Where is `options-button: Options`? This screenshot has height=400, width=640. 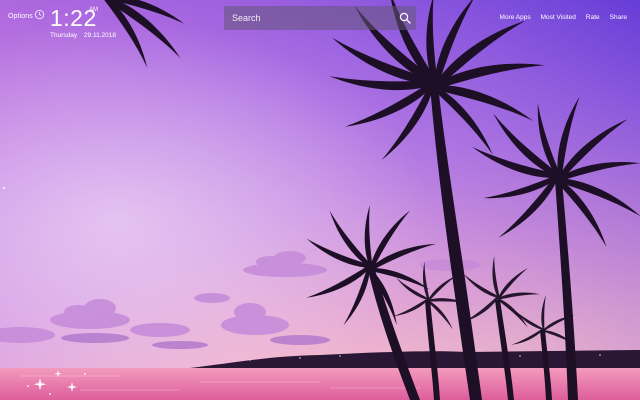
options-button: Options is located at coordinates (20, 16).